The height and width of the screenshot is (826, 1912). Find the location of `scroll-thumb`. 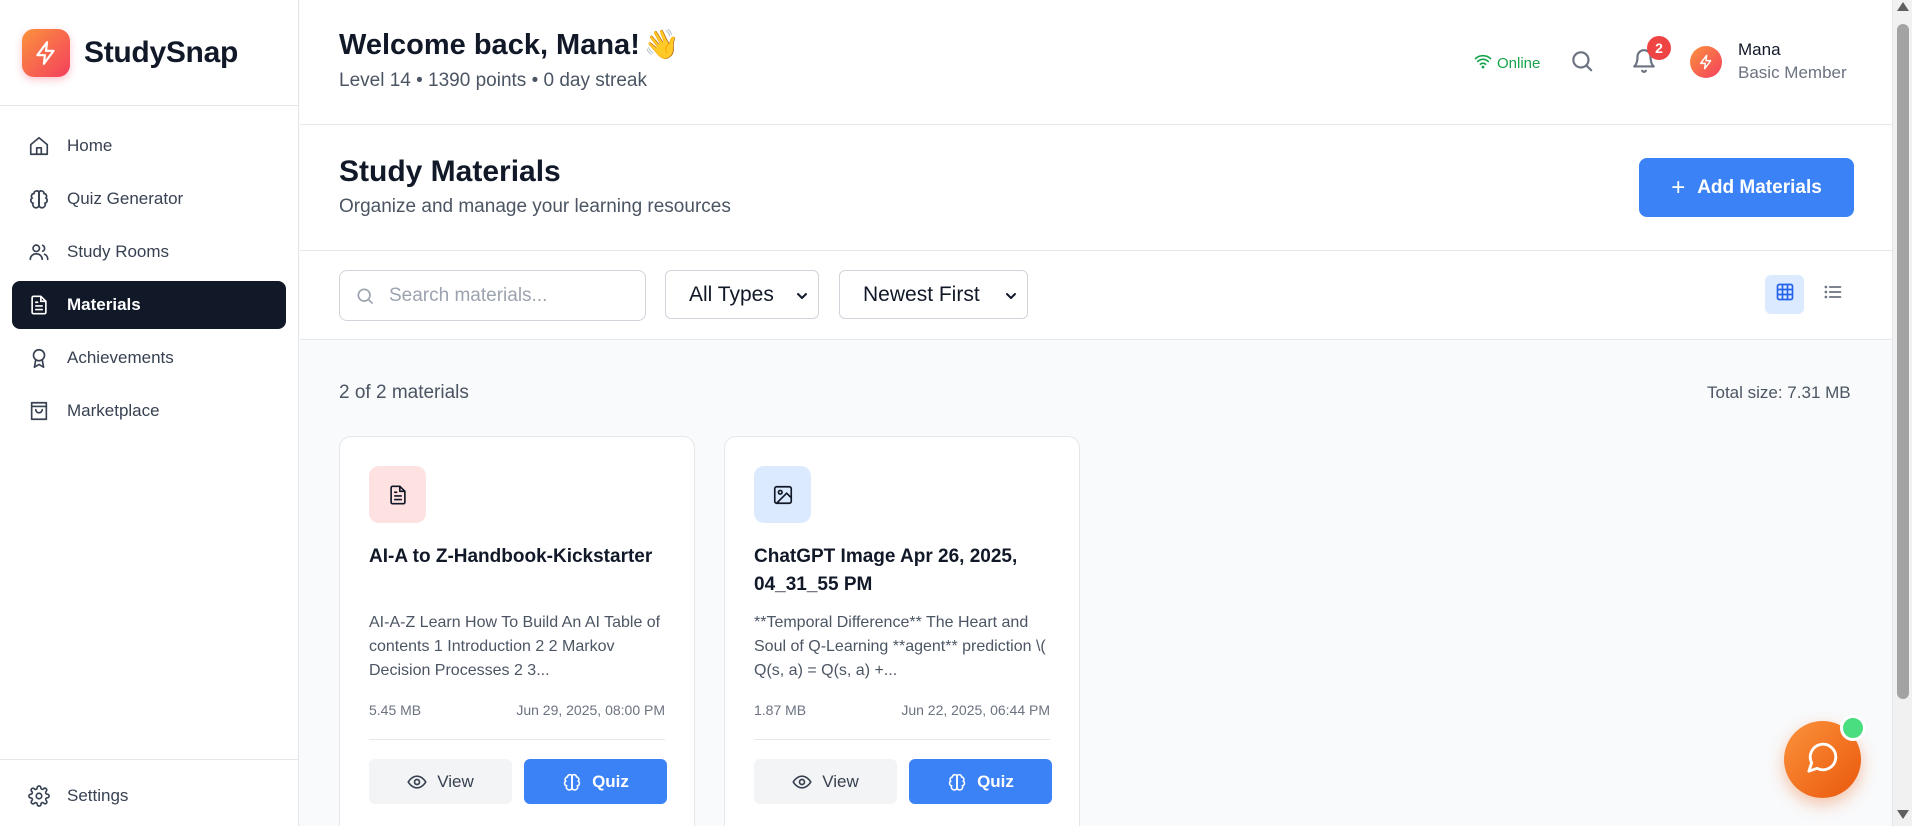

scroll-thumb is located at coordinates (1903, 361).